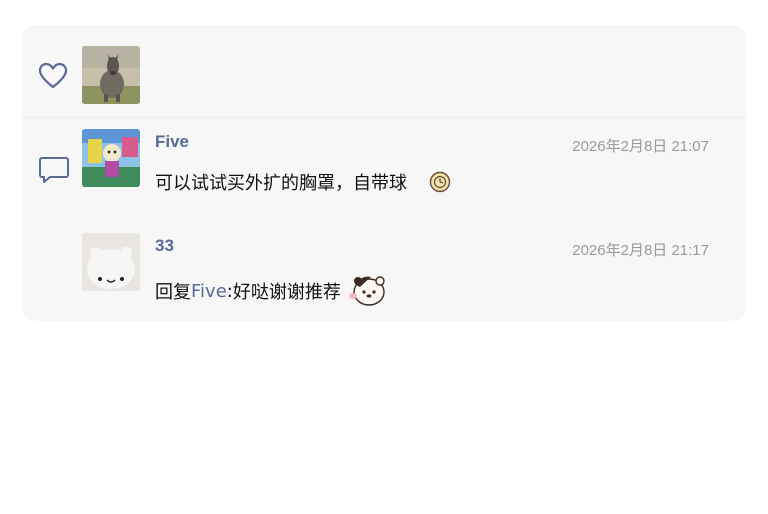 This screenshot has width=768, height=514. Describe the element at coordinates (384, 117) in the screenshot. I see `likes-comments-divider` at that location.